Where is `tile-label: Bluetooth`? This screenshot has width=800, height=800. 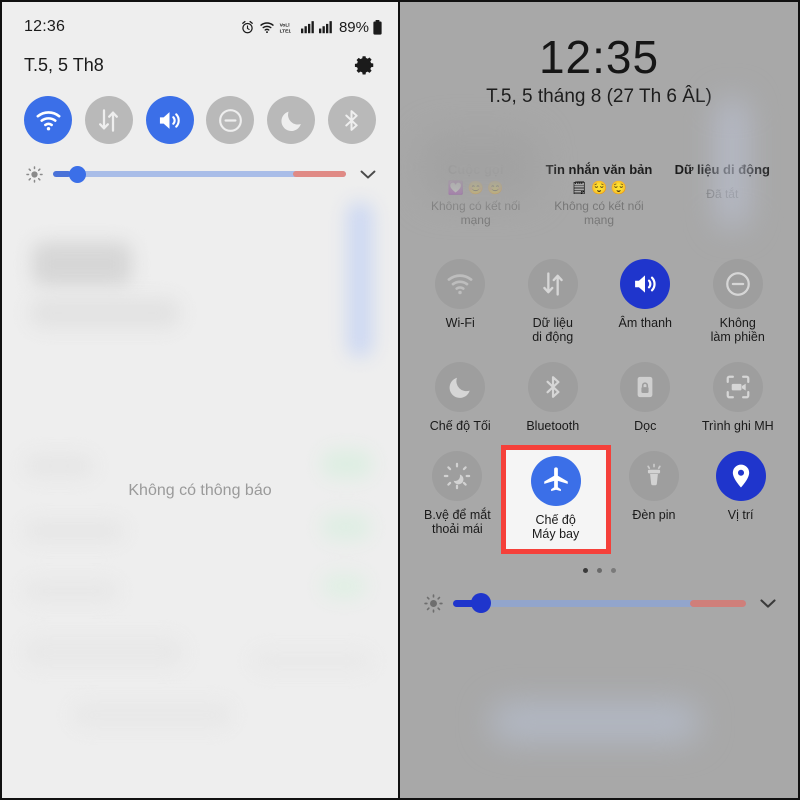
tile-label: Bluetooth is located at coordinates (553, 426).